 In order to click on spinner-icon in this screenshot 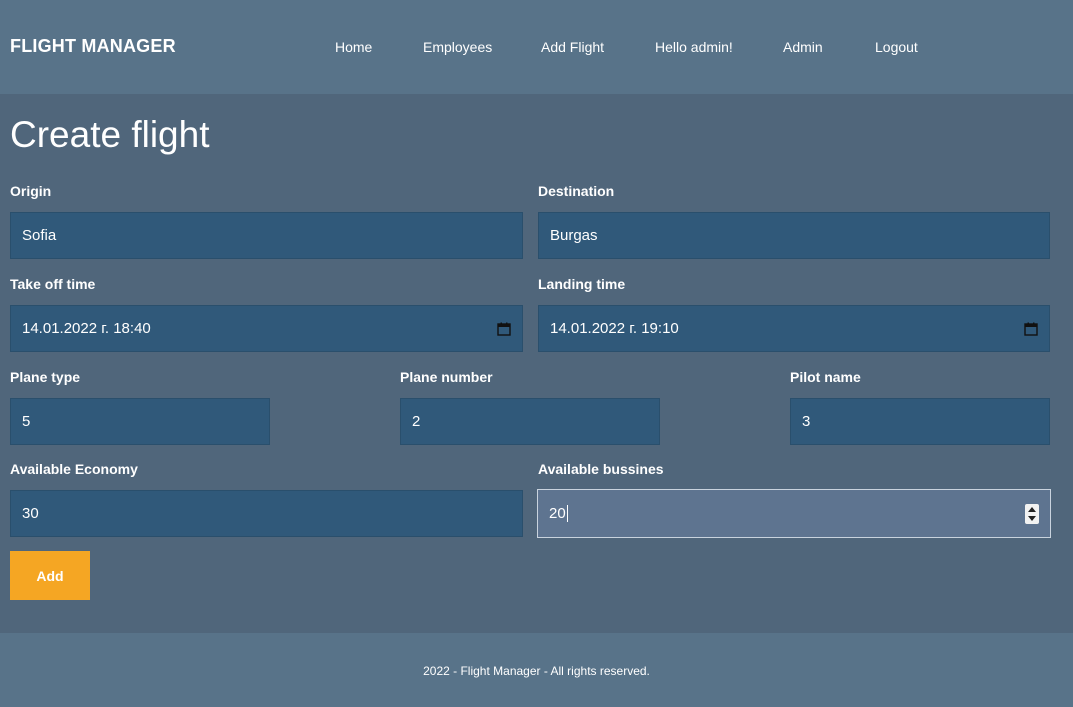, I will do `click(1032, 513)`.